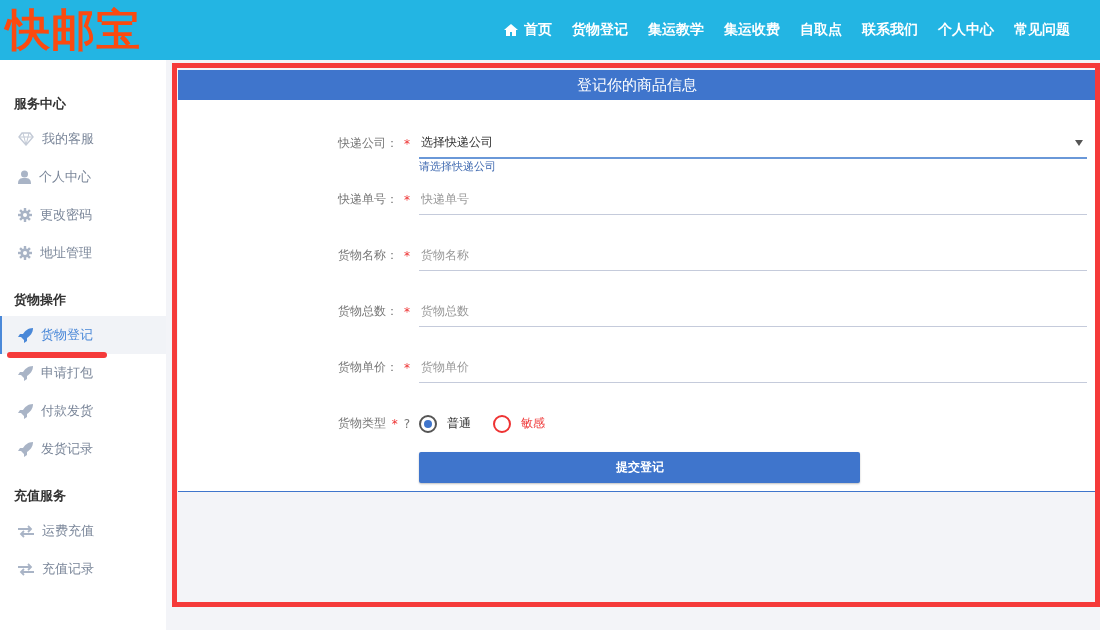 The image size is (1100, 630). Describe the element at coordinates (83, 253) in the screenshot. I see `sidebar-item: 地址管理` at that location.